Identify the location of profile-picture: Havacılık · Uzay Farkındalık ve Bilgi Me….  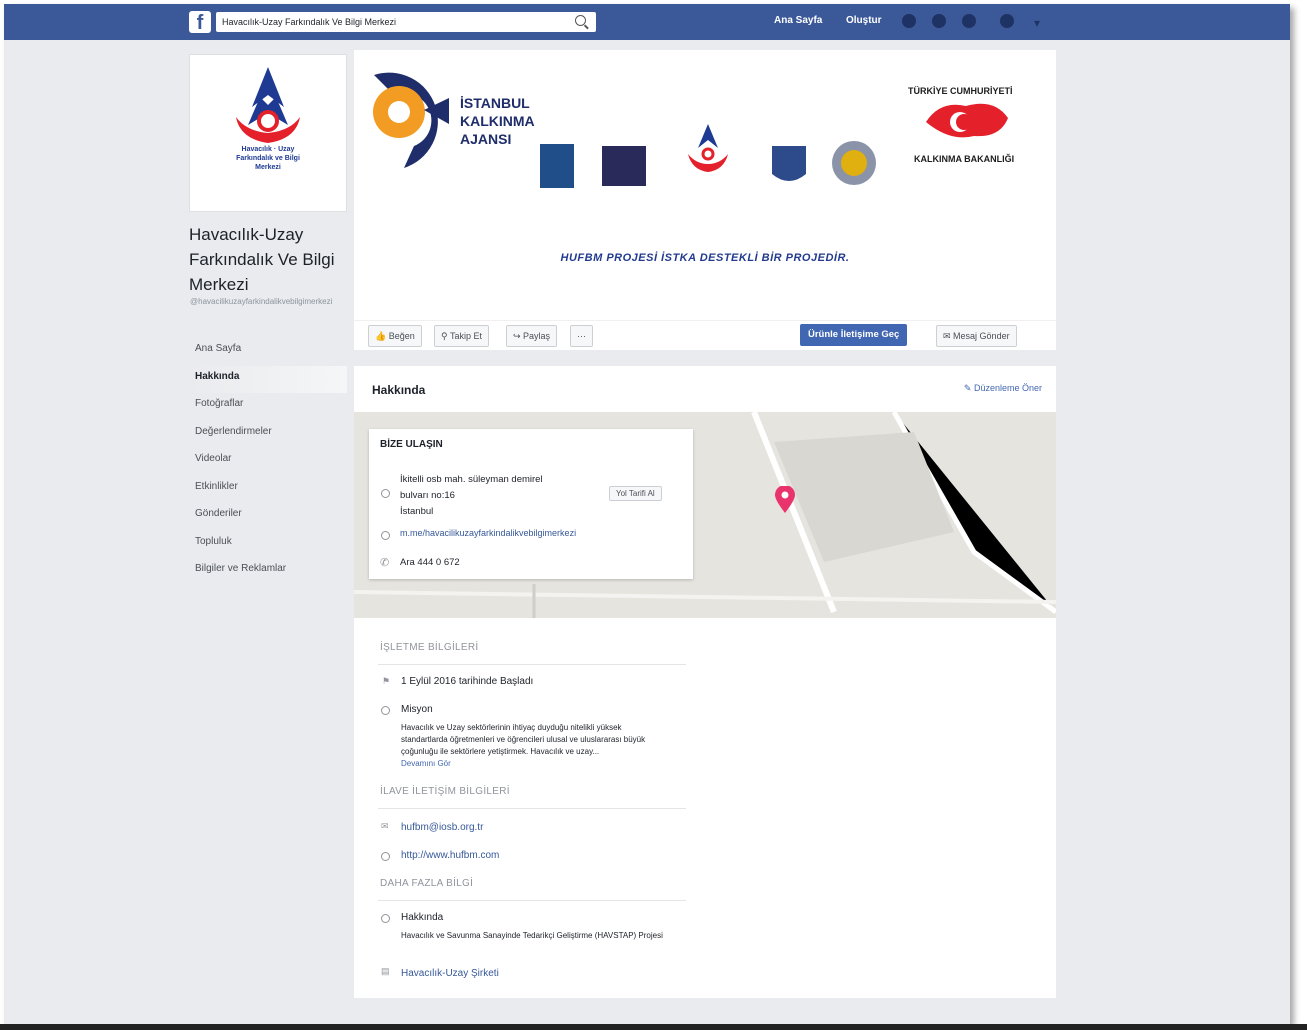
(268, 133).